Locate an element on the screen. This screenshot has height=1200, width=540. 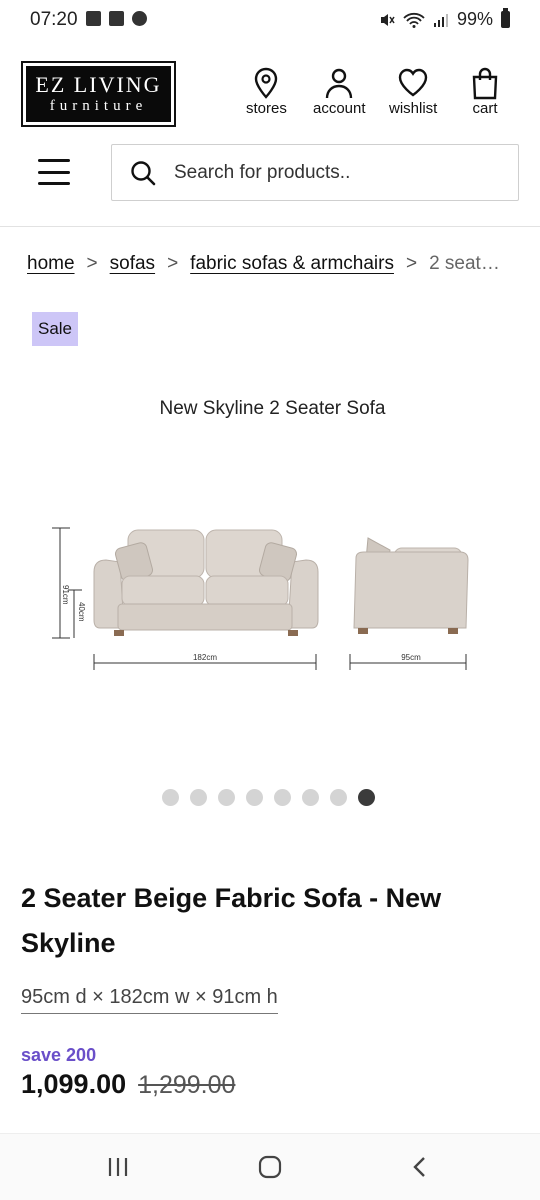
recent-apps-icon is located at coordinates (118, 1167).